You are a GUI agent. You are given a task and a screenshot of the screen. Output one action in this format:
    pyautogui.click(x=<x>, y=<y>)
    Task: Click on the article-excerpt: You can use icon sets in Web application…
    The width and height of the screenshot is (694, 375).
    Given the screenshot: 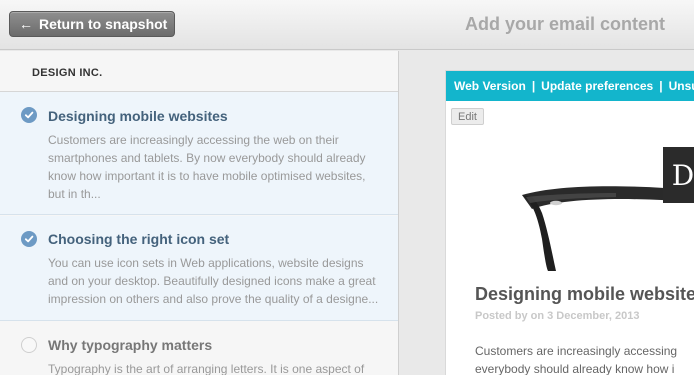 What is the action you would take?
    pyautogui.click(x=213, y=281)
    